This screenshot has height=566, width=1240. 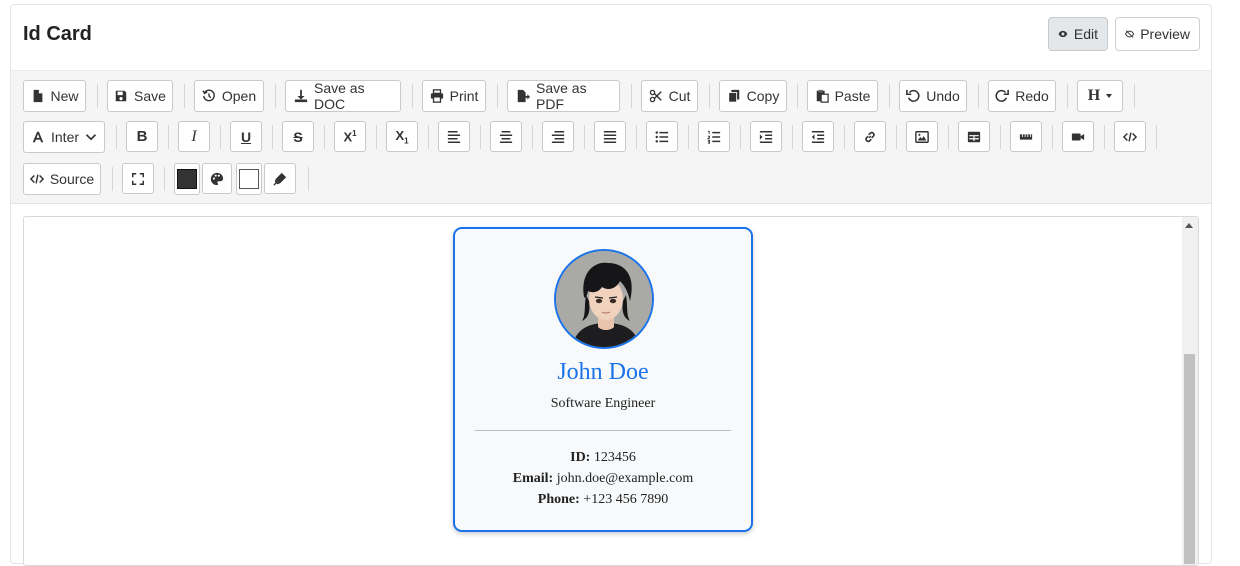 I want to click on save-as-doc-button: Save as DOC, so click(x=343, y=96).